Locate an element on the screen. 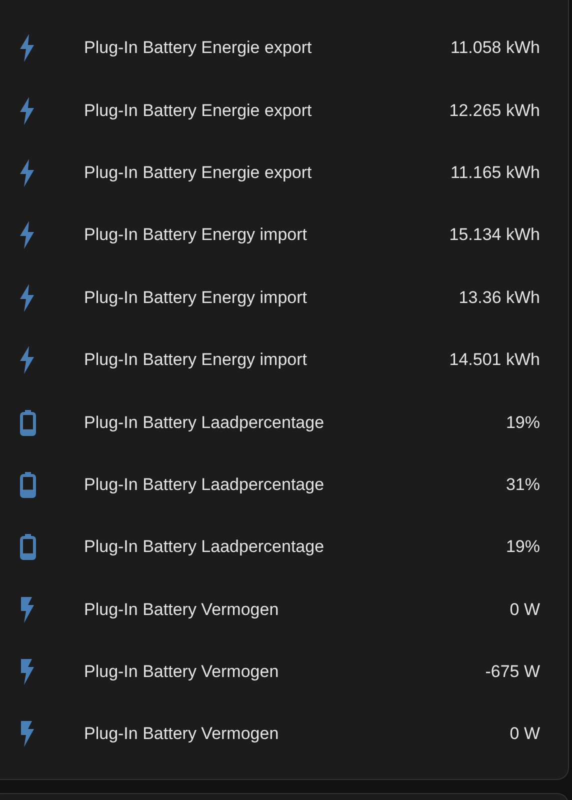 The image size is (572, 800). entity-value: 31% is located at coordinates (523, 484).